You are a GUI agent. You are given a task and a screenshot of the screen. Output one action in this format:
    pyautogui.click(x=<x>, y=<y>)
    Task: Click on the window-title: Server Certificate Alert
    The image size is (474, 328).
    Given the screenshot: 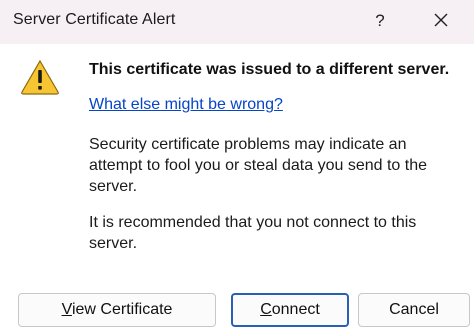 What is the action you would take?
    pyautogui.click(x=94, y=19)
    